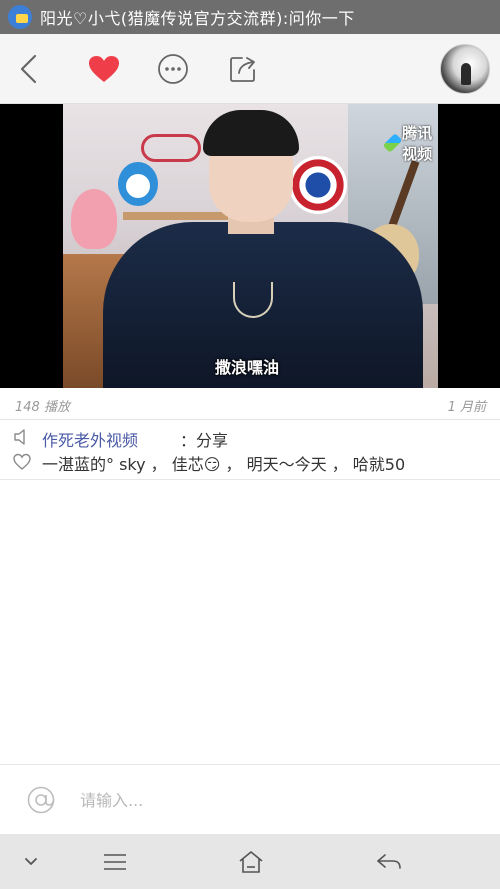  I want to click on share-button, so click(243, 69).